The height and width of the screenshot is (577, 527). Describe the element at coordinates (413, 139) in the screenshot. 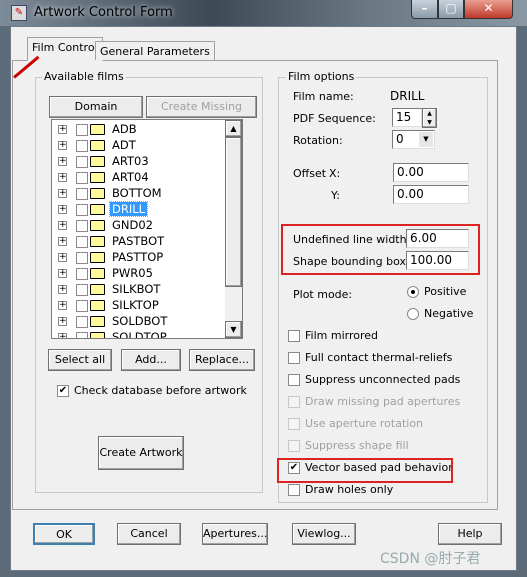

I see `rotation-select: 0 ▼` at that location.